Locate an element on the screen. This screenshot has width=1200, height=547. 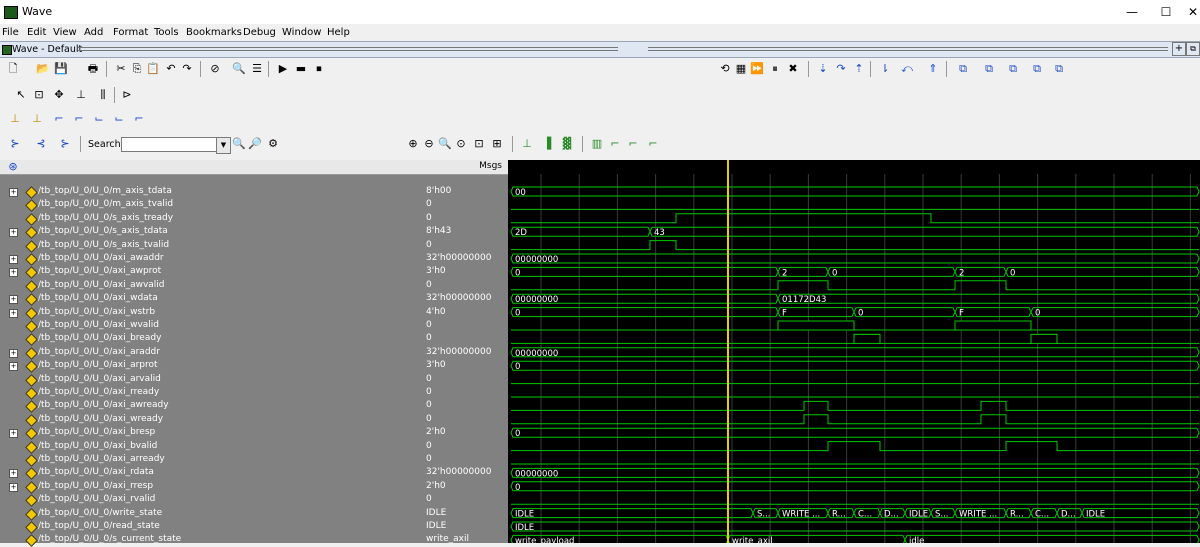
next-edge-icon: ⌐ is located at coordinates (633, 144).